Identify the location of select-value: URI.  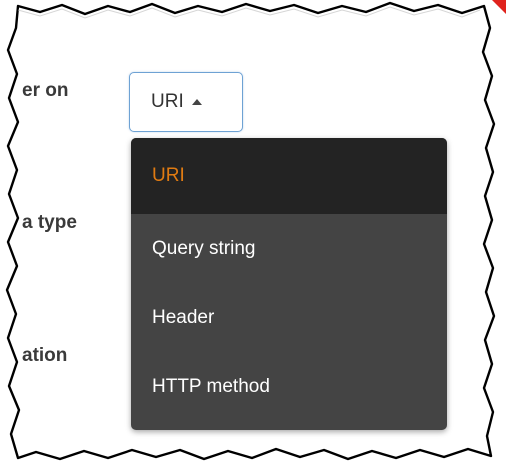
(167, 101).